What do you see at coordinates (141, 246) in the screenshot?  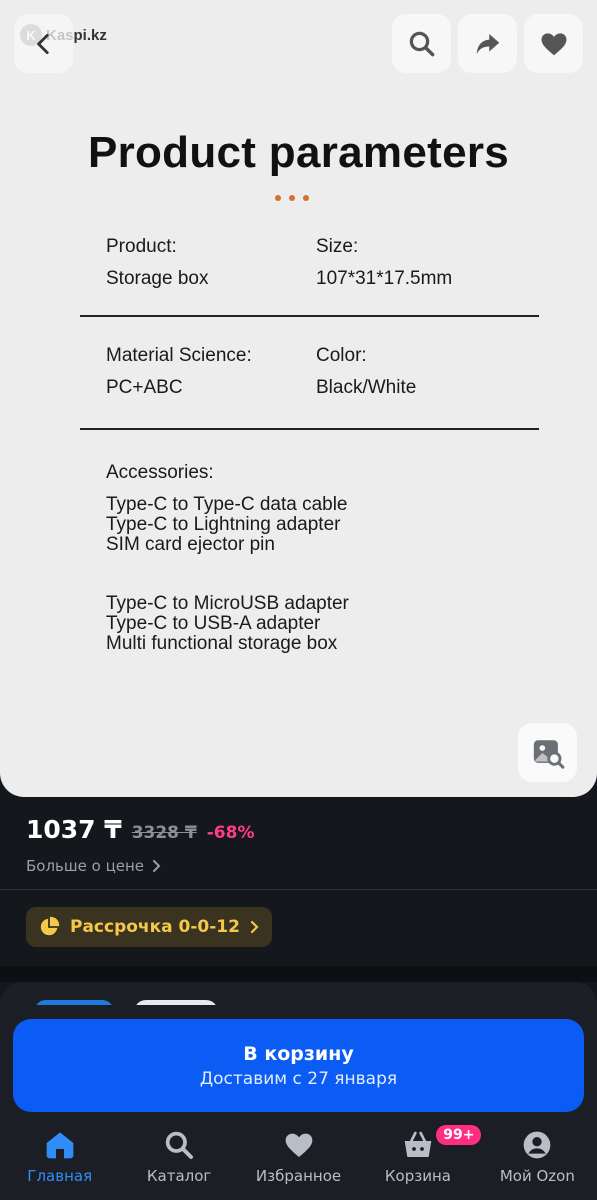 I see `param-product-label: Product:` at bounding box center [141, 246].